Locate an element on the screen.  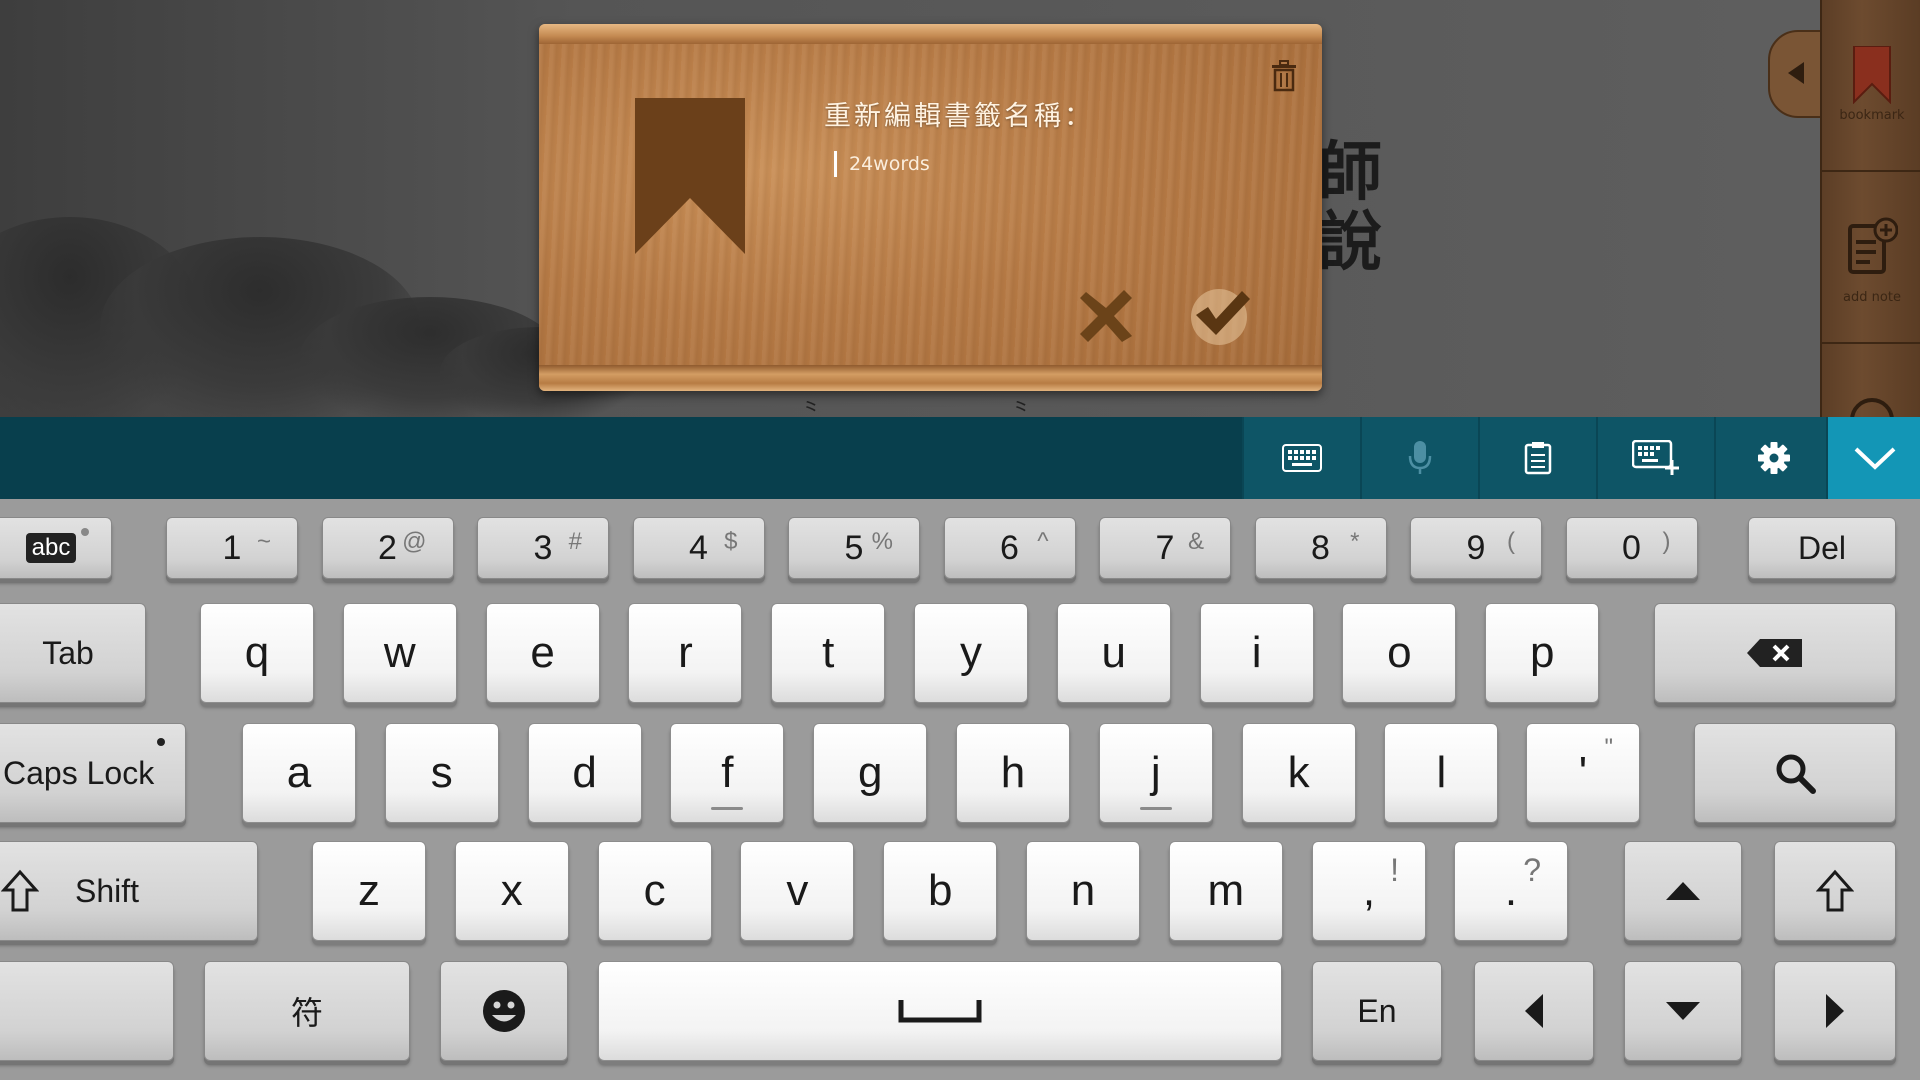
key-p: p is located at coordinates (1542, 653).